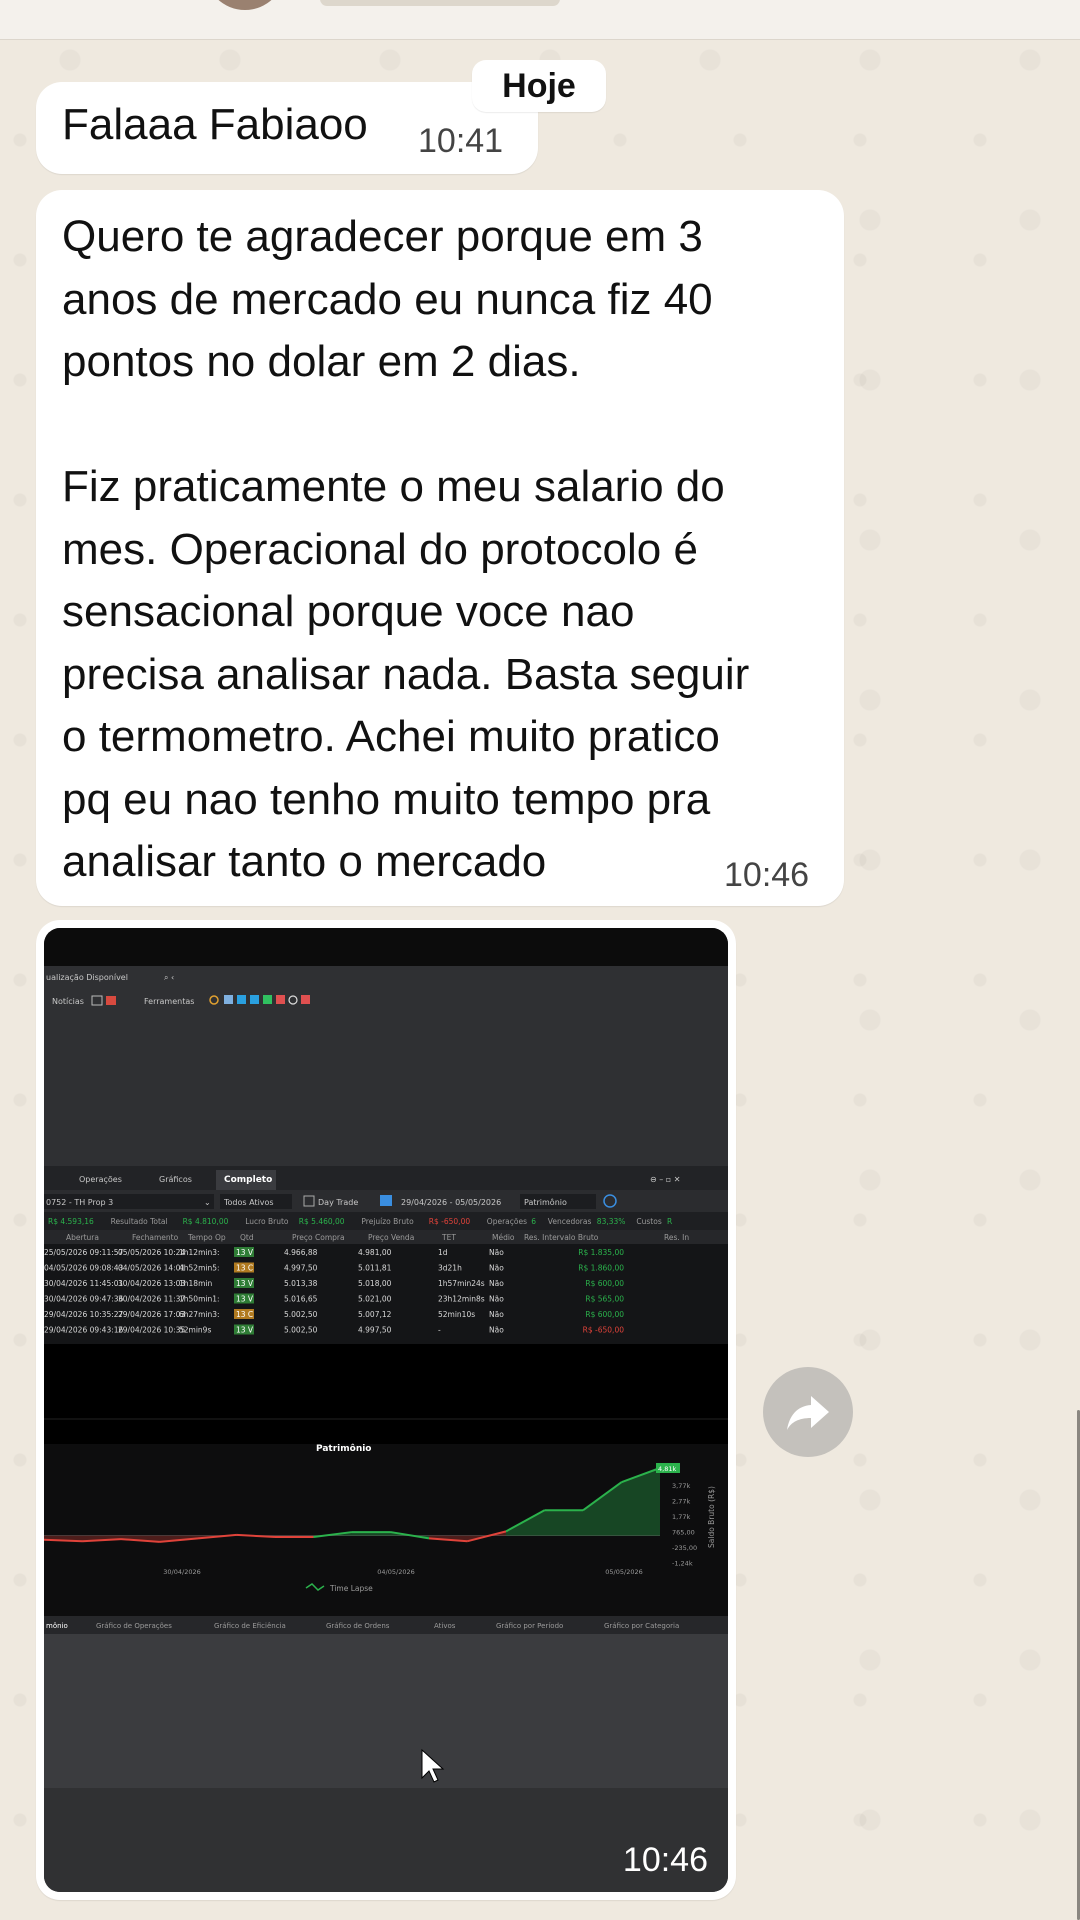 This screenshot has width=1080, height=1920. What do you see at coordinates (82, 1237) in the screenshot?
I see `column-header: Abertura` at bounding box center [82, 1237].